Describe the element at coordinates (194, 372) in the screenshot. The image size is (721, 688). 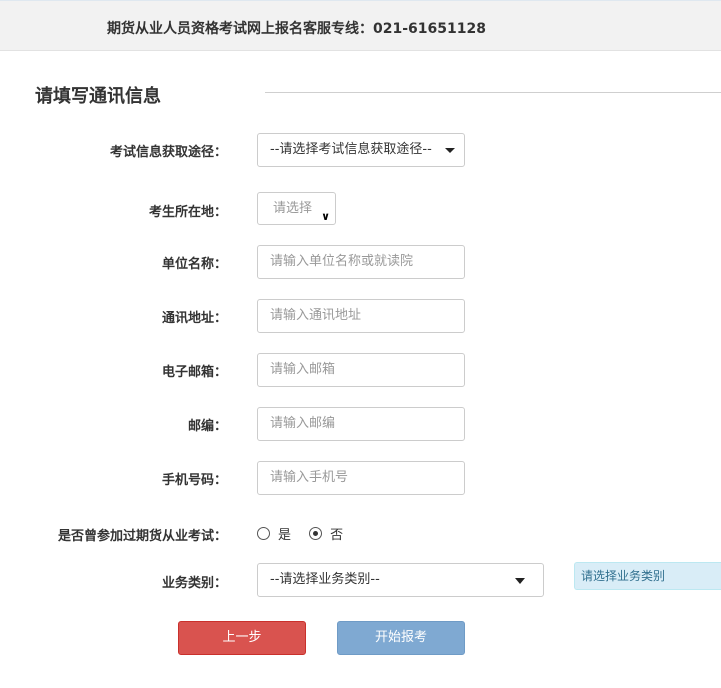
I see `email-label: 电子邮箱：` at that location.